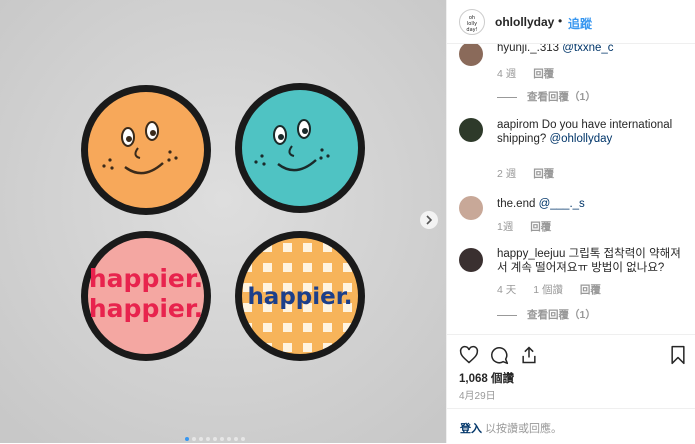  What do you see at coordinates (506, 74) in the screenshot?
I see `comment-time: 4 週` at bounding box center [506, 74].